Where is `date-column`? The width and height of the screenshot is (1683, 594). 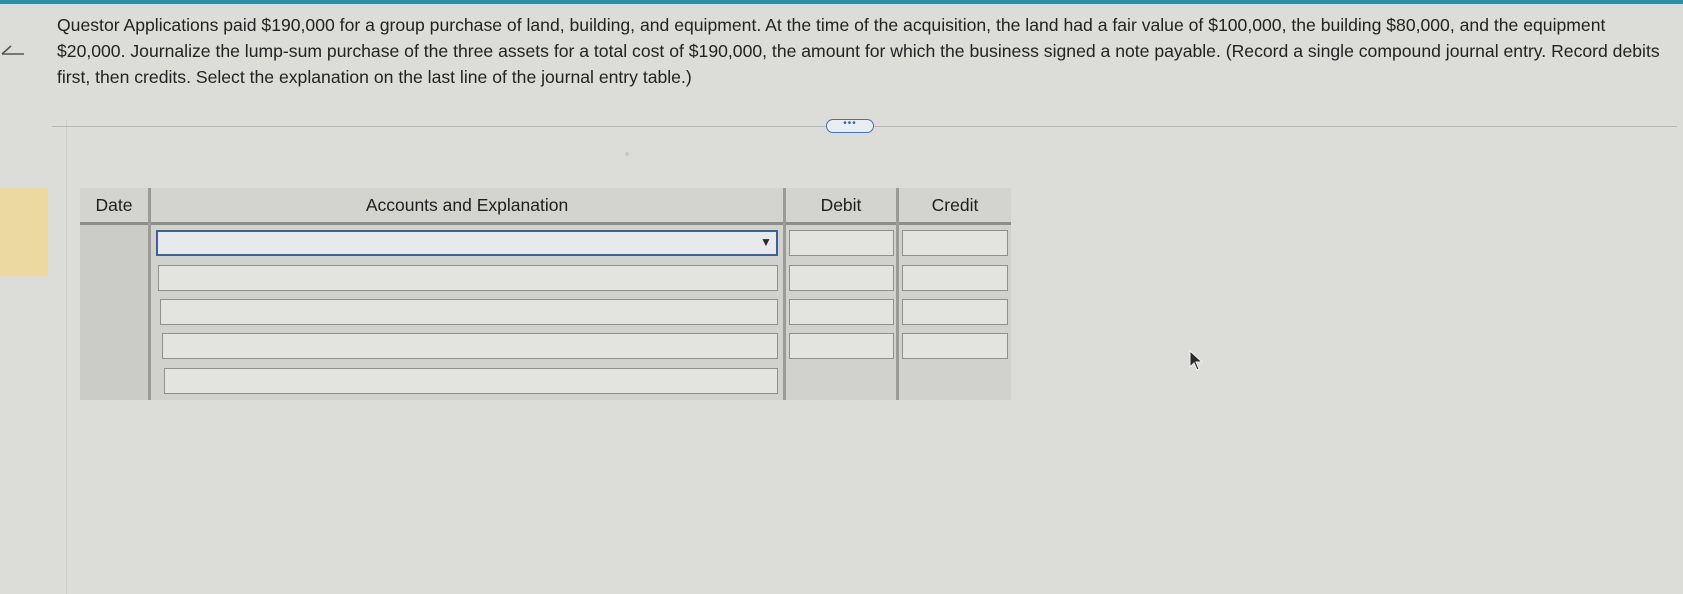 date-column is located at coordinates (114, 312).